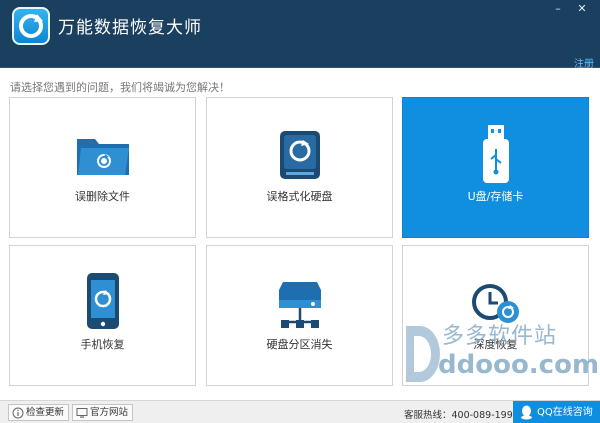 The width and height of the screenshot is (600, 423). Describe the element at coordinates (584, 62) in the screenshot. I see `register-link: 注册` at that location.